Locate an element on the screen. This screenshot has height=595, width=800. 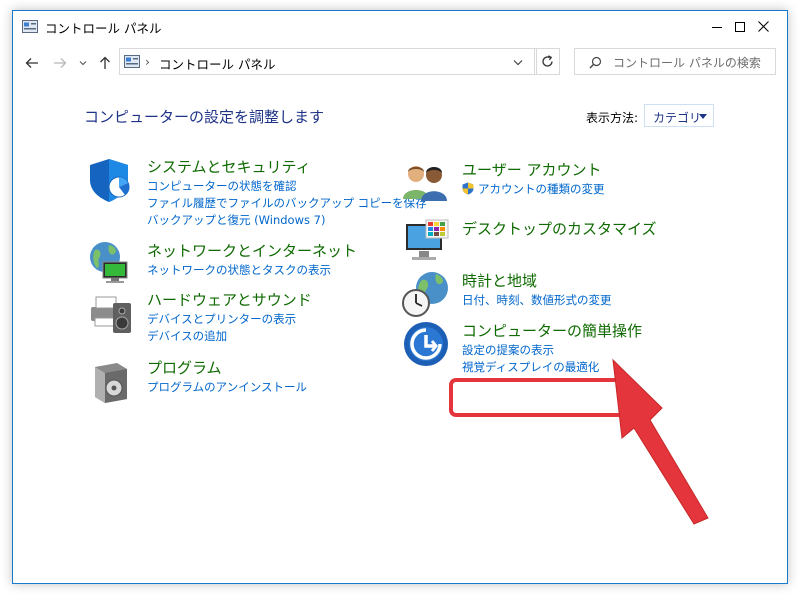
annotation-arrow is located at coordinates (660, 441).